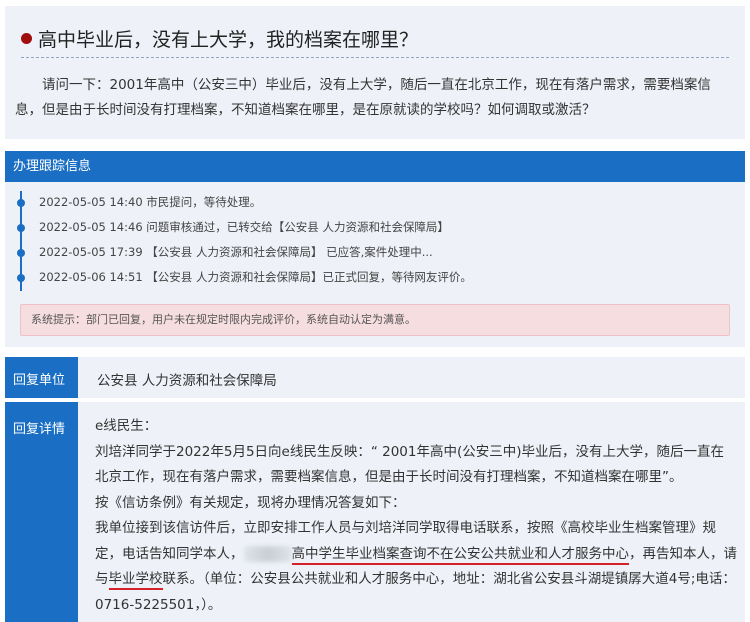 The image size is (750, 622). I want to click on reply-greeting: e线民生：, so click(126, 426).